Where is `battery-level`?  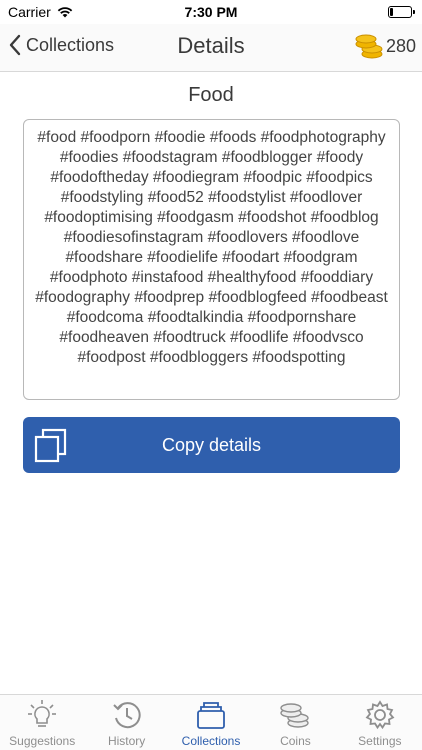
battery-level is located at coordinates (391, 12).